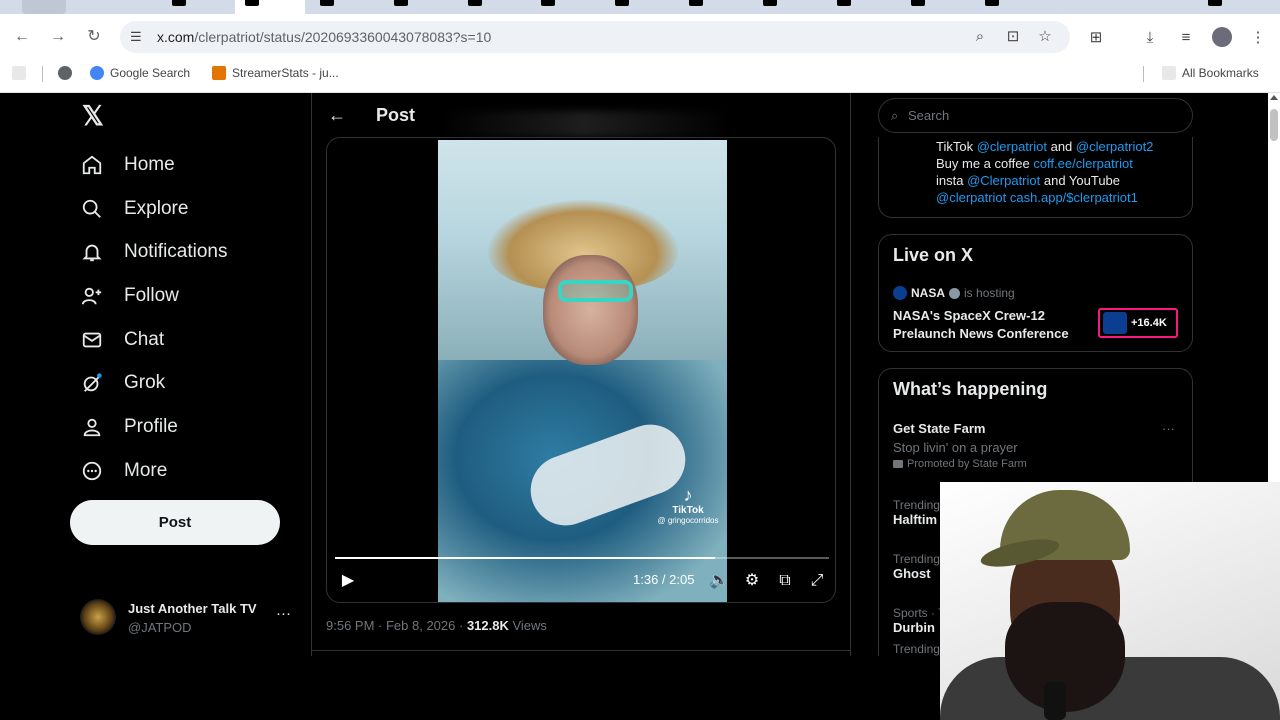 The image size is (1280, 720). I want to click on nav-profile: Profile, so click(129, 427).